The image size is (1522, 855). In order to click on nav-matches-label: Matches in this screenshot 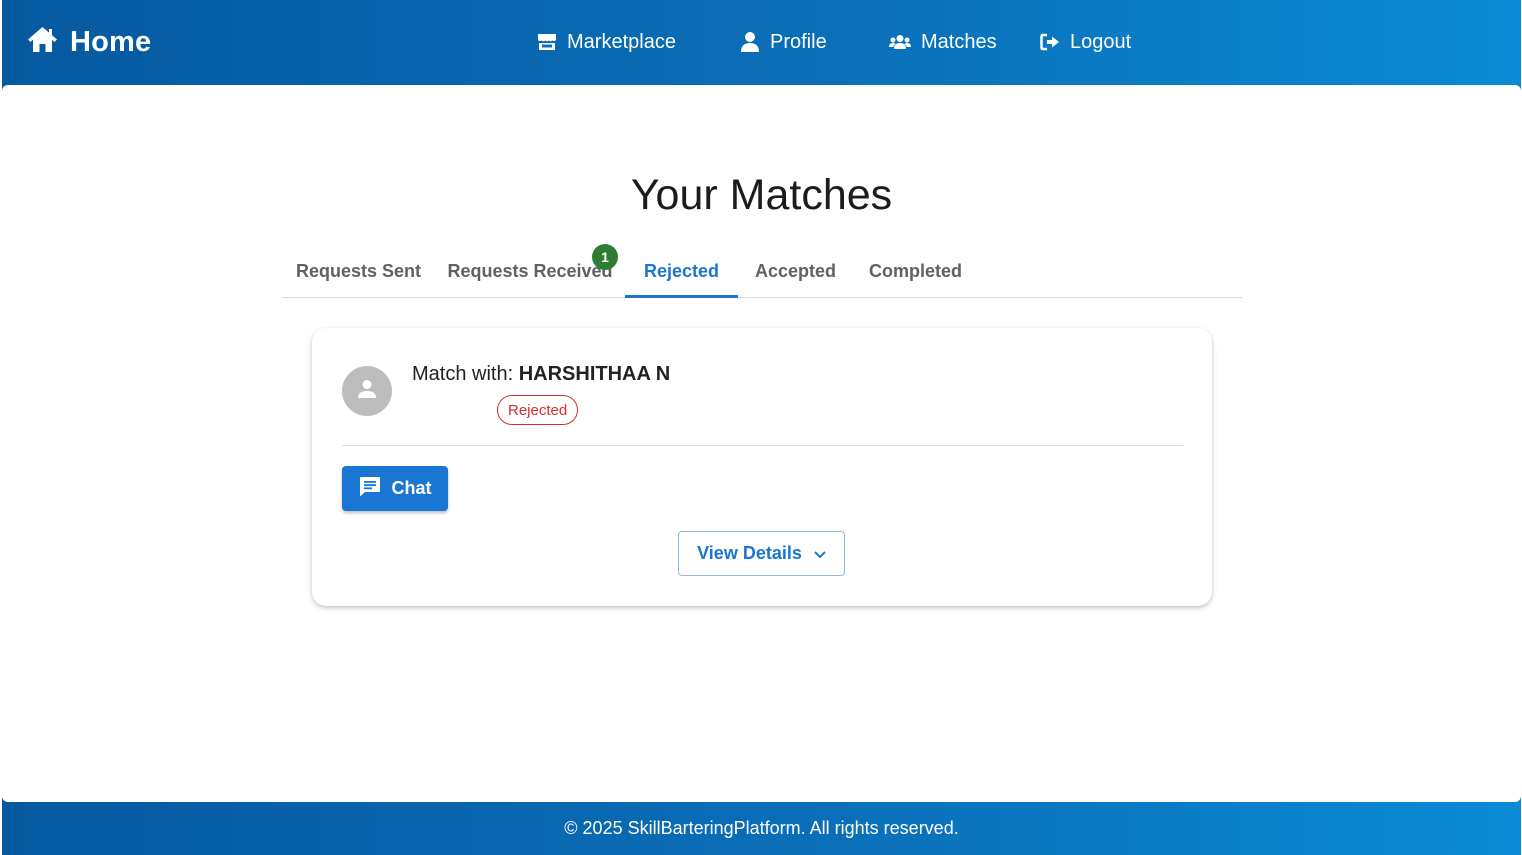, I will do `click(959, 41)`.